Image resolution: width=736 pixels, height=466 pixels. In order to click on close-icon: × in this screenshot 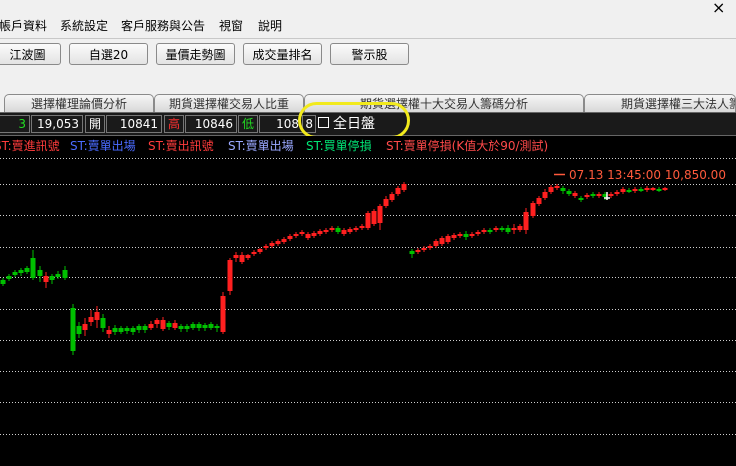, I will do `click(718, 8)`.